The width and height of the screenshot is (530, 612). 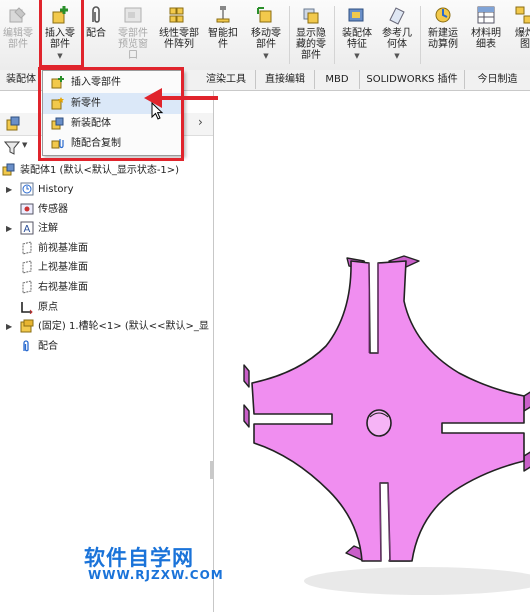 What do you see at coordinates (337, 79) in the screenshot?
I see `tab-mbd: MBD` at bounding box center [337, 79].